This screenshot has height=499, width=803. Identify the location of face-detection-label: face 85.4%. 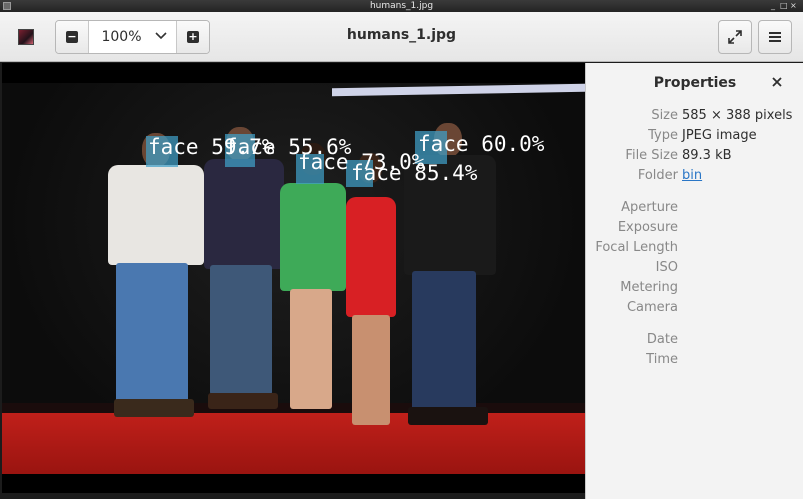
(414, 173).